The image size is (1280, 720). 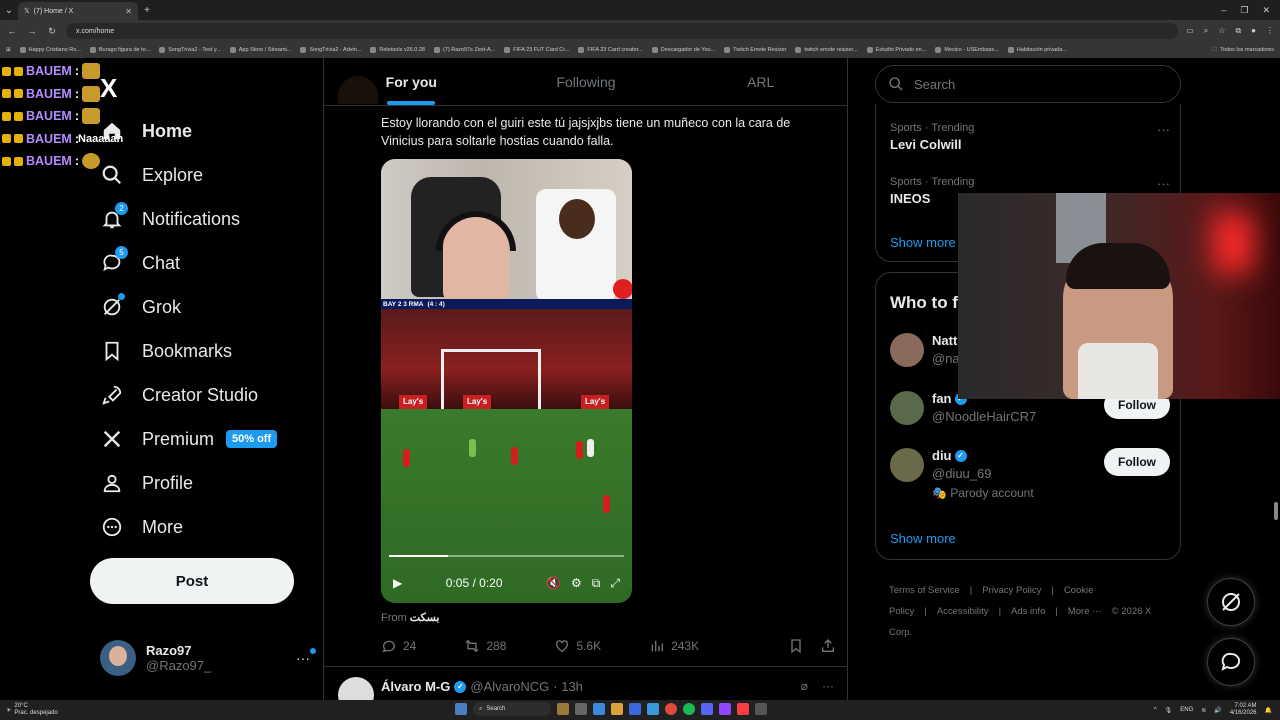 I want to click on edge-icon, so click(x=599, y=709).